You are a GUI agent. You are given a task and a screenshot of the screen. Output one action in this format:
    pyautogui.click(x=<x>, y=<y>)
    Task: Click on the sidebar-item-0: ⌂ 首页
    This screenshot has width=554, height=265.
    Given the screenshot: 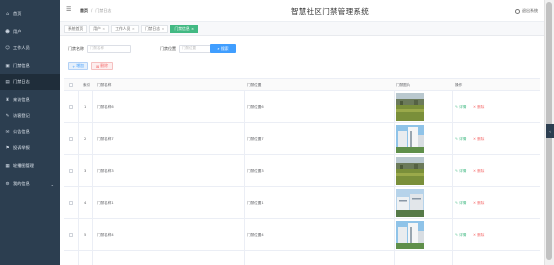 What is the action you would take?
    pyautogui.click(x=30, y=14)
    